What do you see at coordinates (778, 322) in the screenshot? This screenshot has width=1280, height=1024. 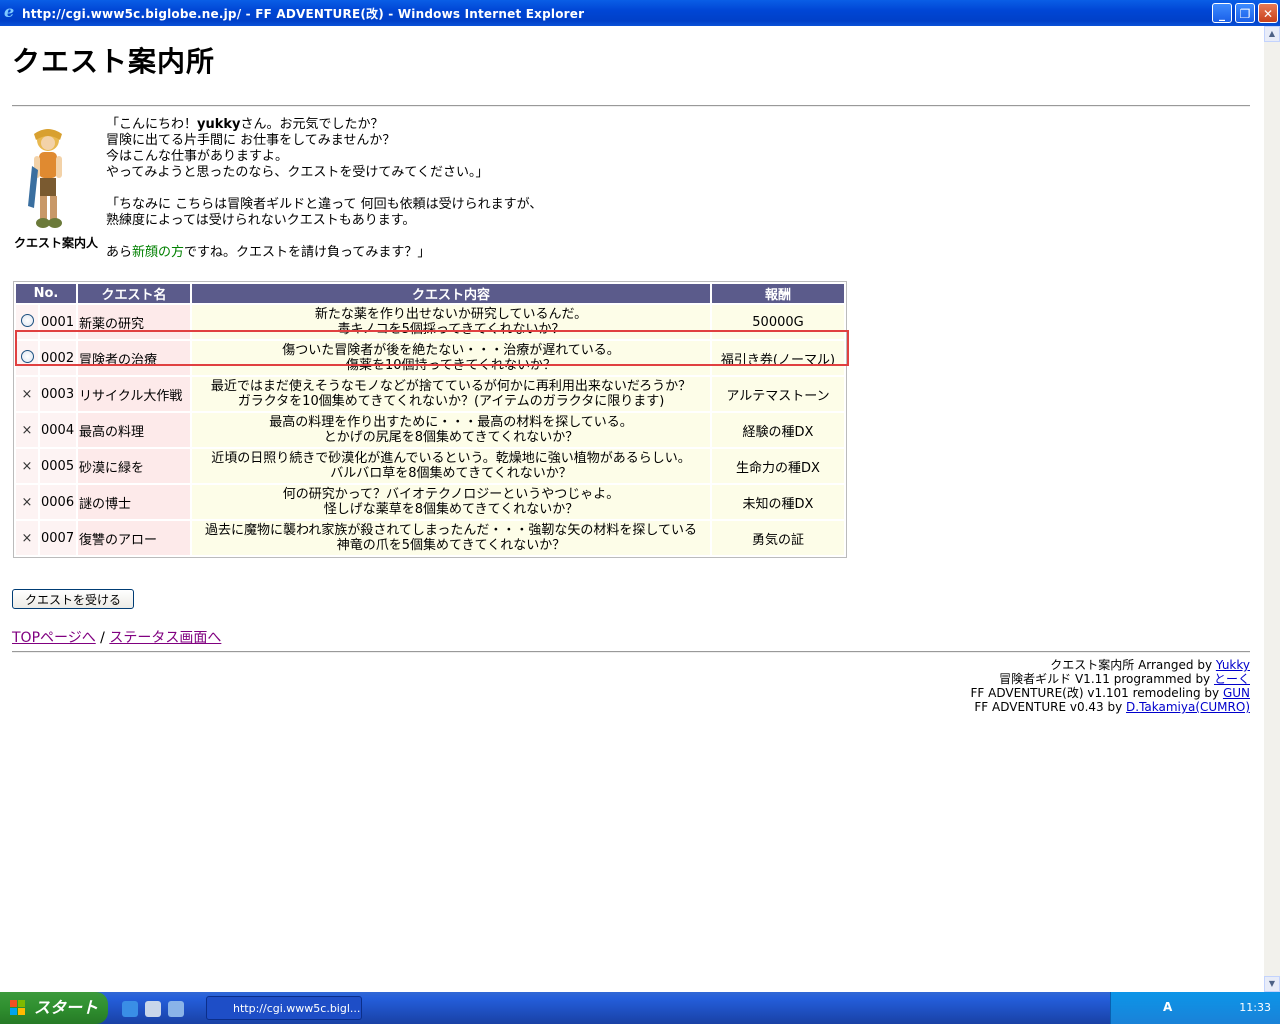 I see `quest-reward: 50000G` at bounding box center [778, 322].